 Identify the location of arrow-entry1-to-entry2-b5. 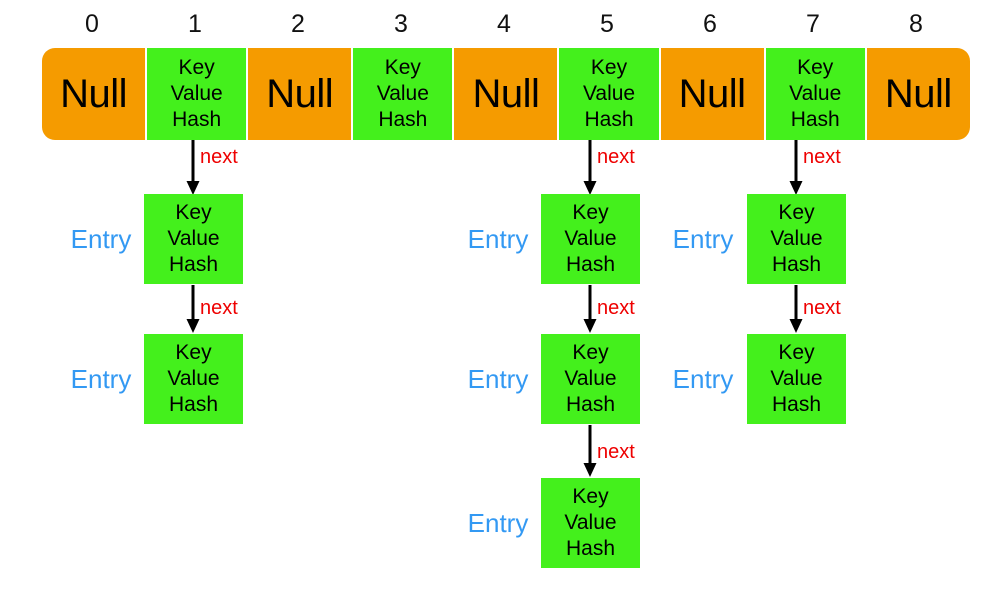
(590, 309).